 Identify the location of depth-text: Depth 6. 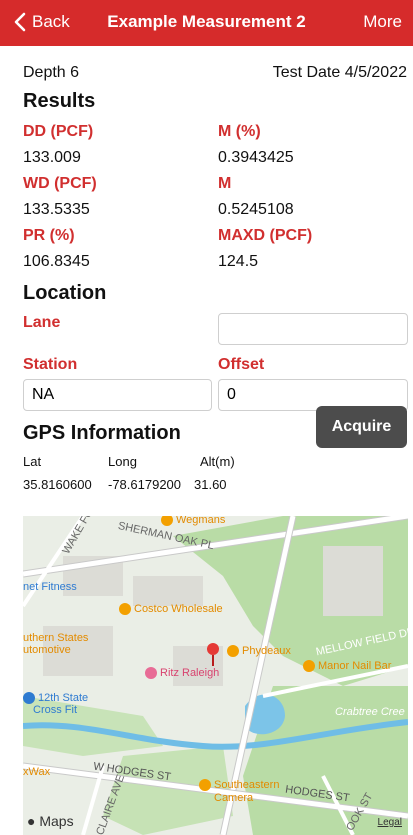
(51, 72).